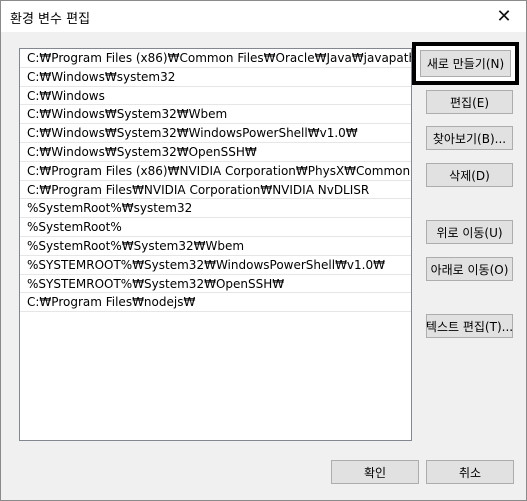 The image size is (527, 501). What do you see at coordinates (469, 175) in the screenshot?
I see `delete-button: 삭제(D)` at bounding box center [469, 175].